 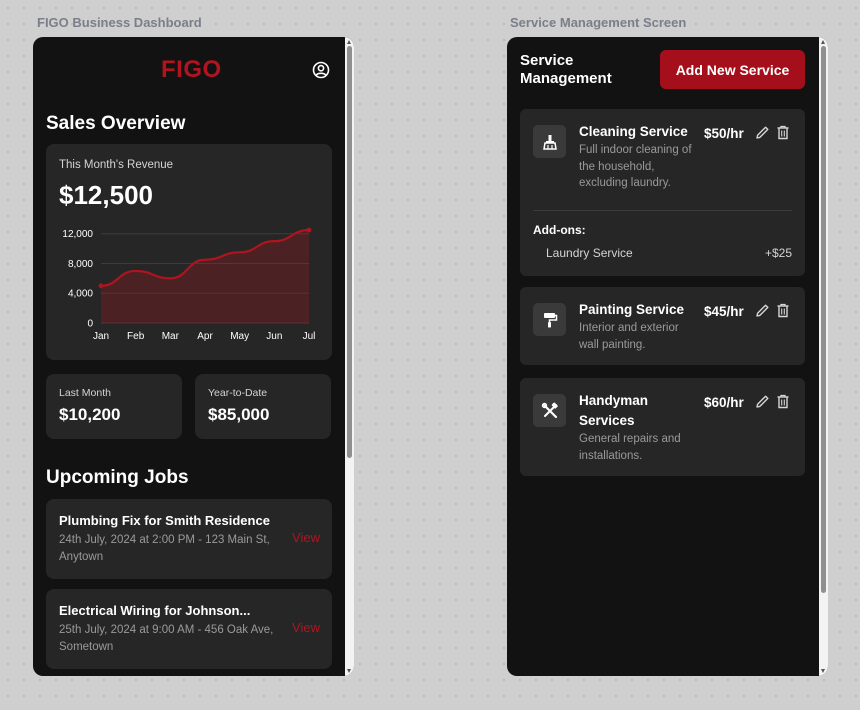 What do you see at coordinates (629, 336) in the screenshot?
I see `service-description: Interior and exterior wall painting.` at bounding box center [629, 336].